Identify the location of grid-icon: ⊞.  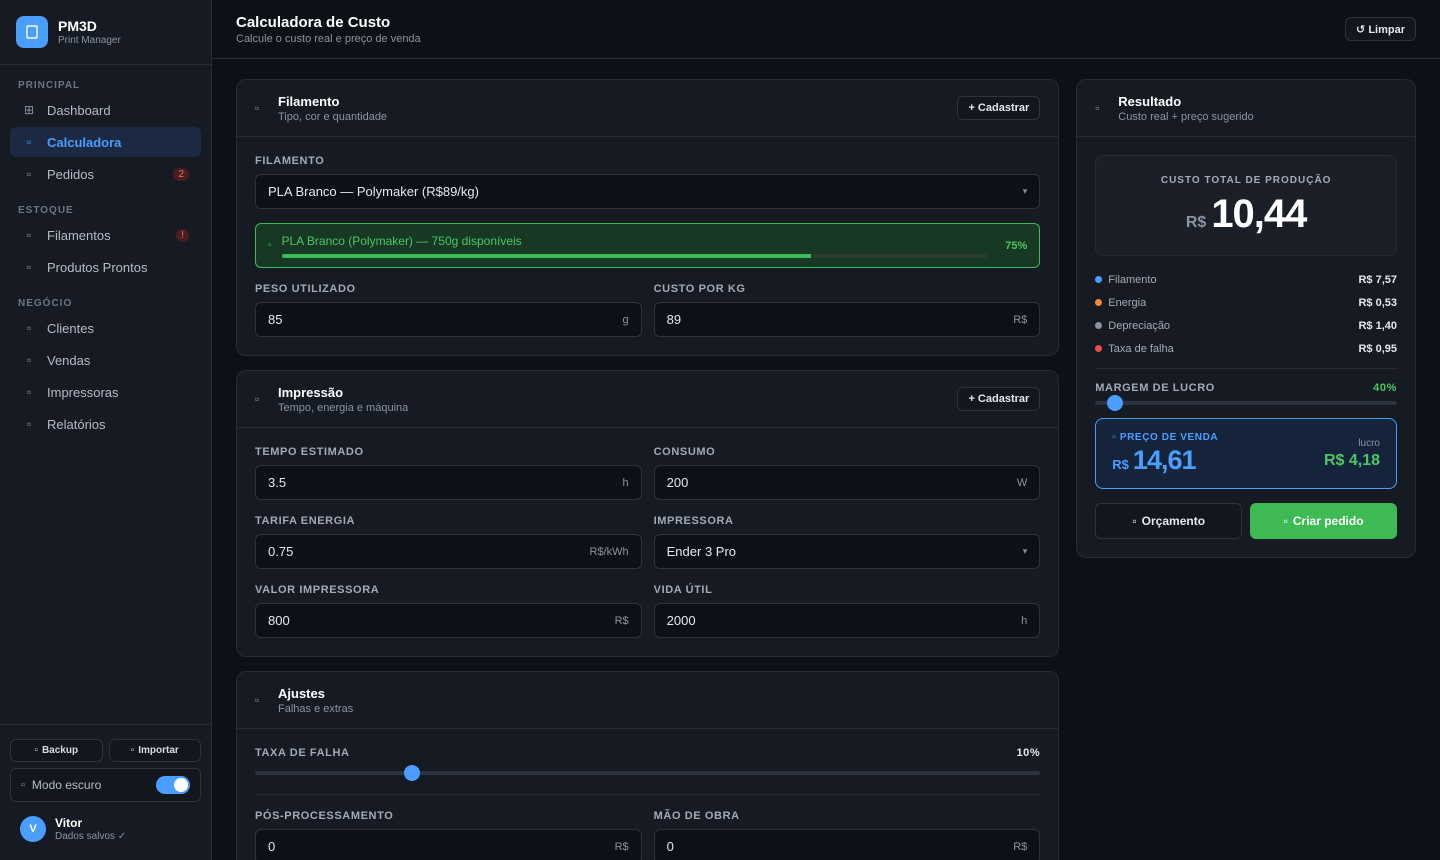
(29, 110).